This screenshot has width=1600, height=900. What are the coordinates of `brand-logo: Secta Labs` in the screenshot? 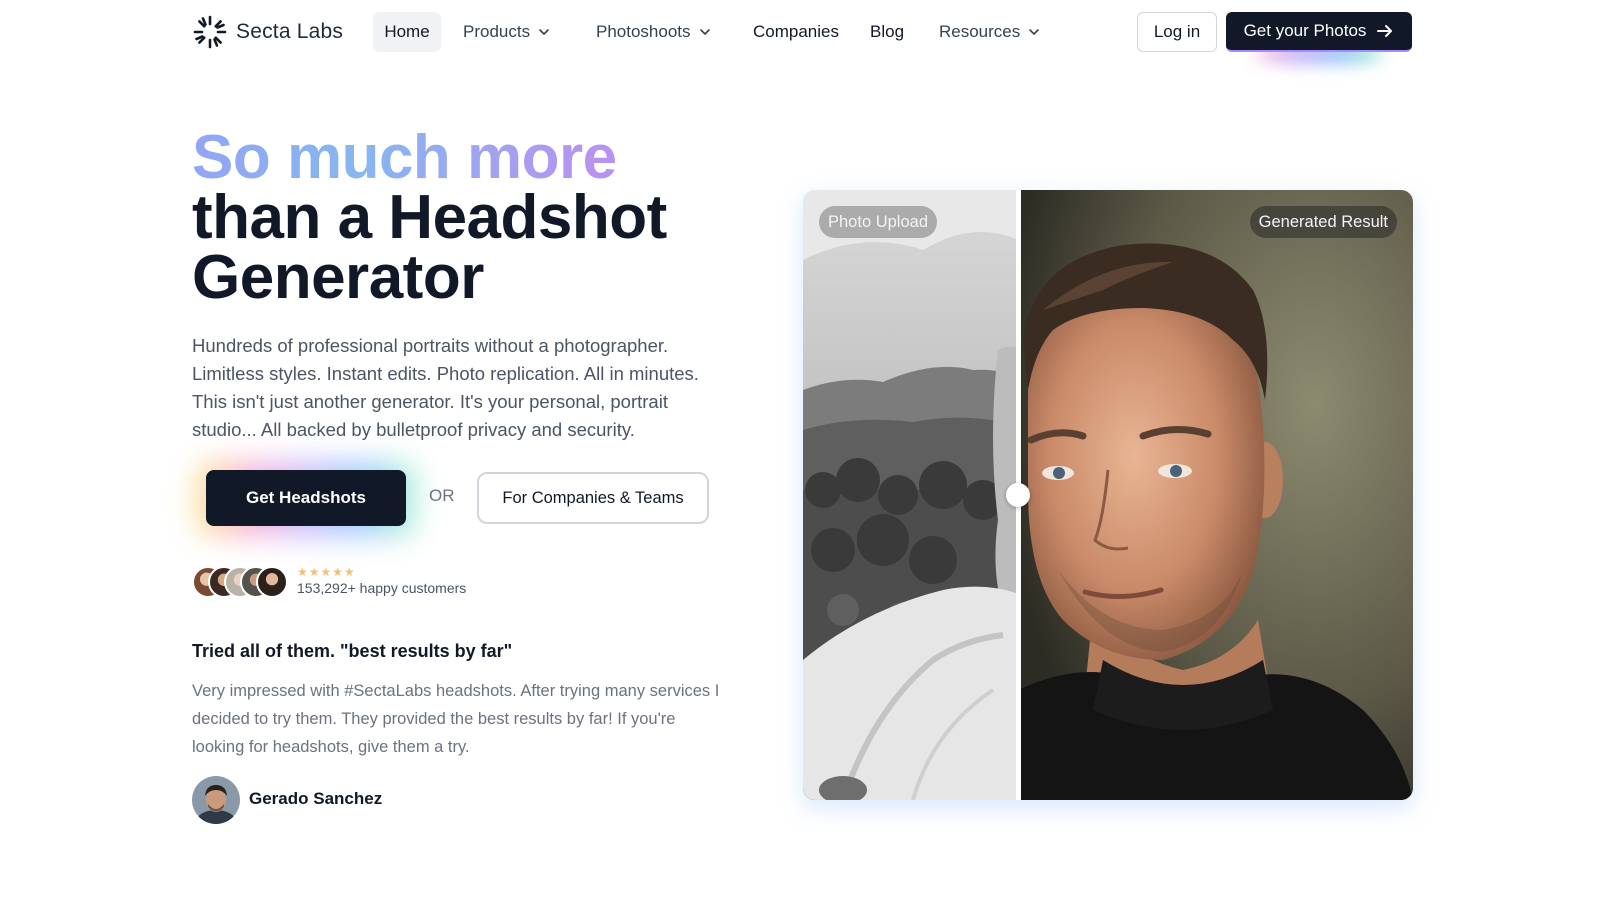 It's located at (267, 32).